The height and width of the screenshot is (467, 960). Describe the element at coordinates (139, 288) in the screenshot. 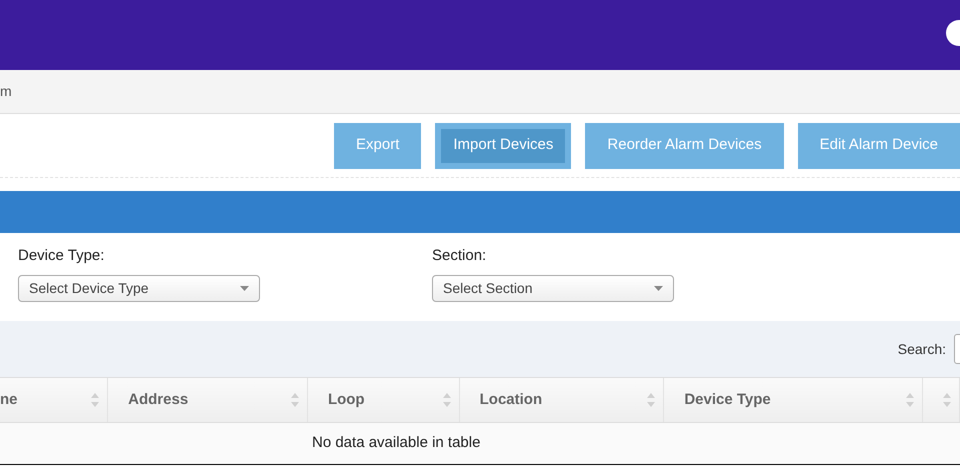

I see `select-field: Select Device Type` at that location.